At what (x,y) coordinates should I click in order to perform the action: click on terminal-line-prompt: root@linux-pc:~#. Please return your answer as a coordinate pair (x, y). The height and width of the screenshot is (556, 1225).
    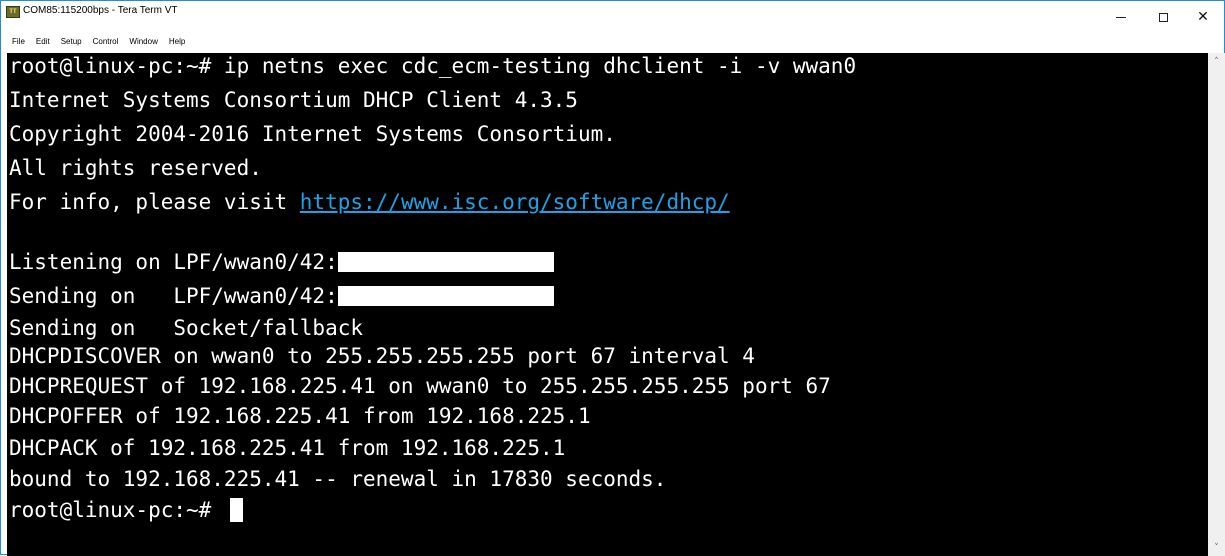
    Looking at the image, I should click on (126, 510).